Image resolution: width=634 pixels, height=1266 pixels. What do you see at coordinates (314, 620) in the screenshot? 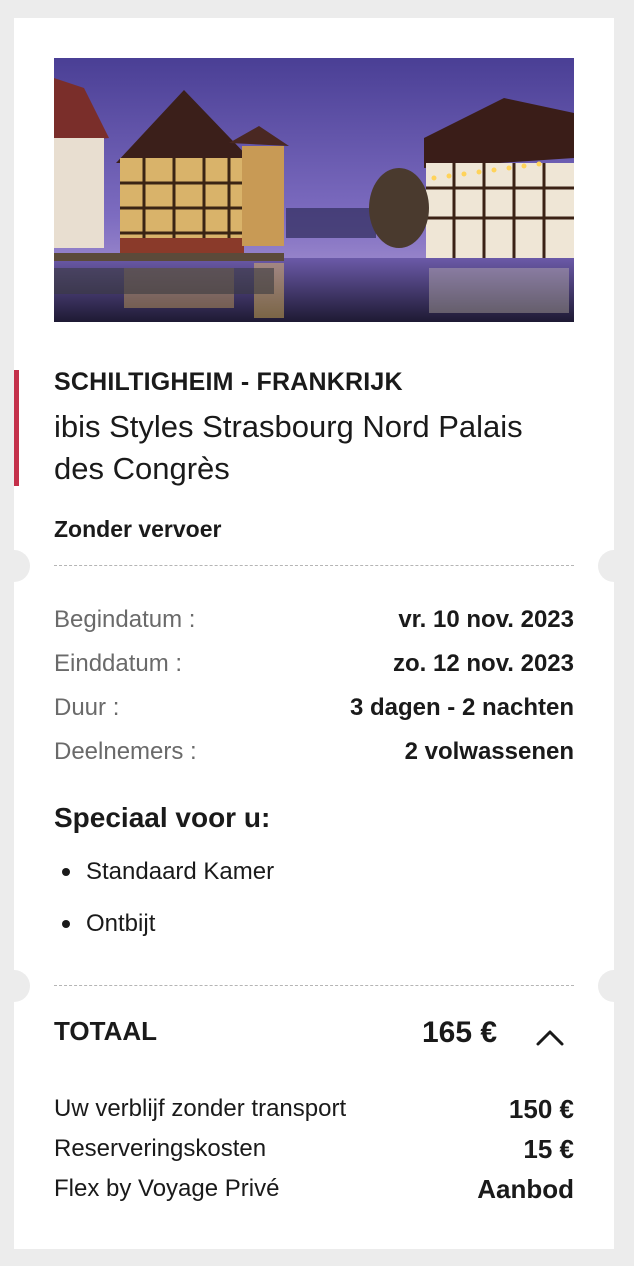
I see `detail-row-start-date: Begindatum : vr. 10 nov. 2023` at bounding box center [314, 620].